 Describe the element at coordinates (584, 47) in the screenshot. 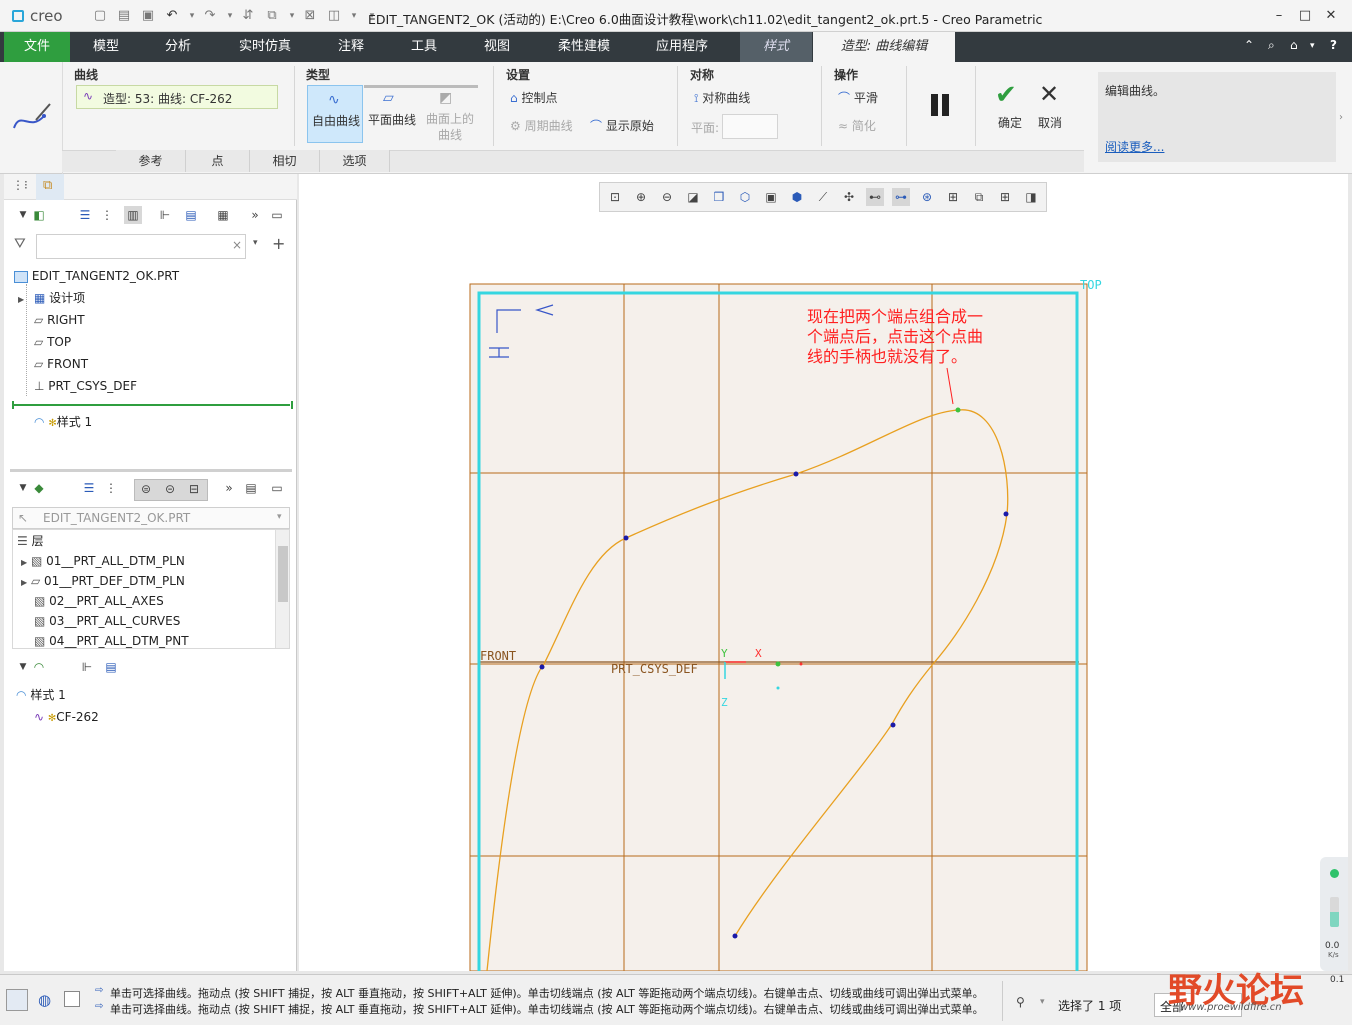

I see `tab-flexible-modeling: 柔性建模` at that location.